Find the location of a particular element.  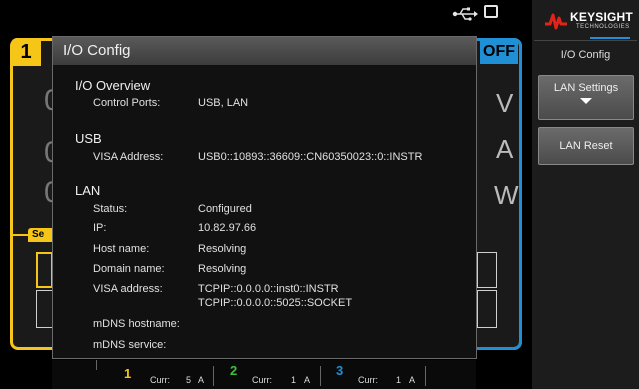

menu-title: I/O Config is located at coordinates (585, 55).